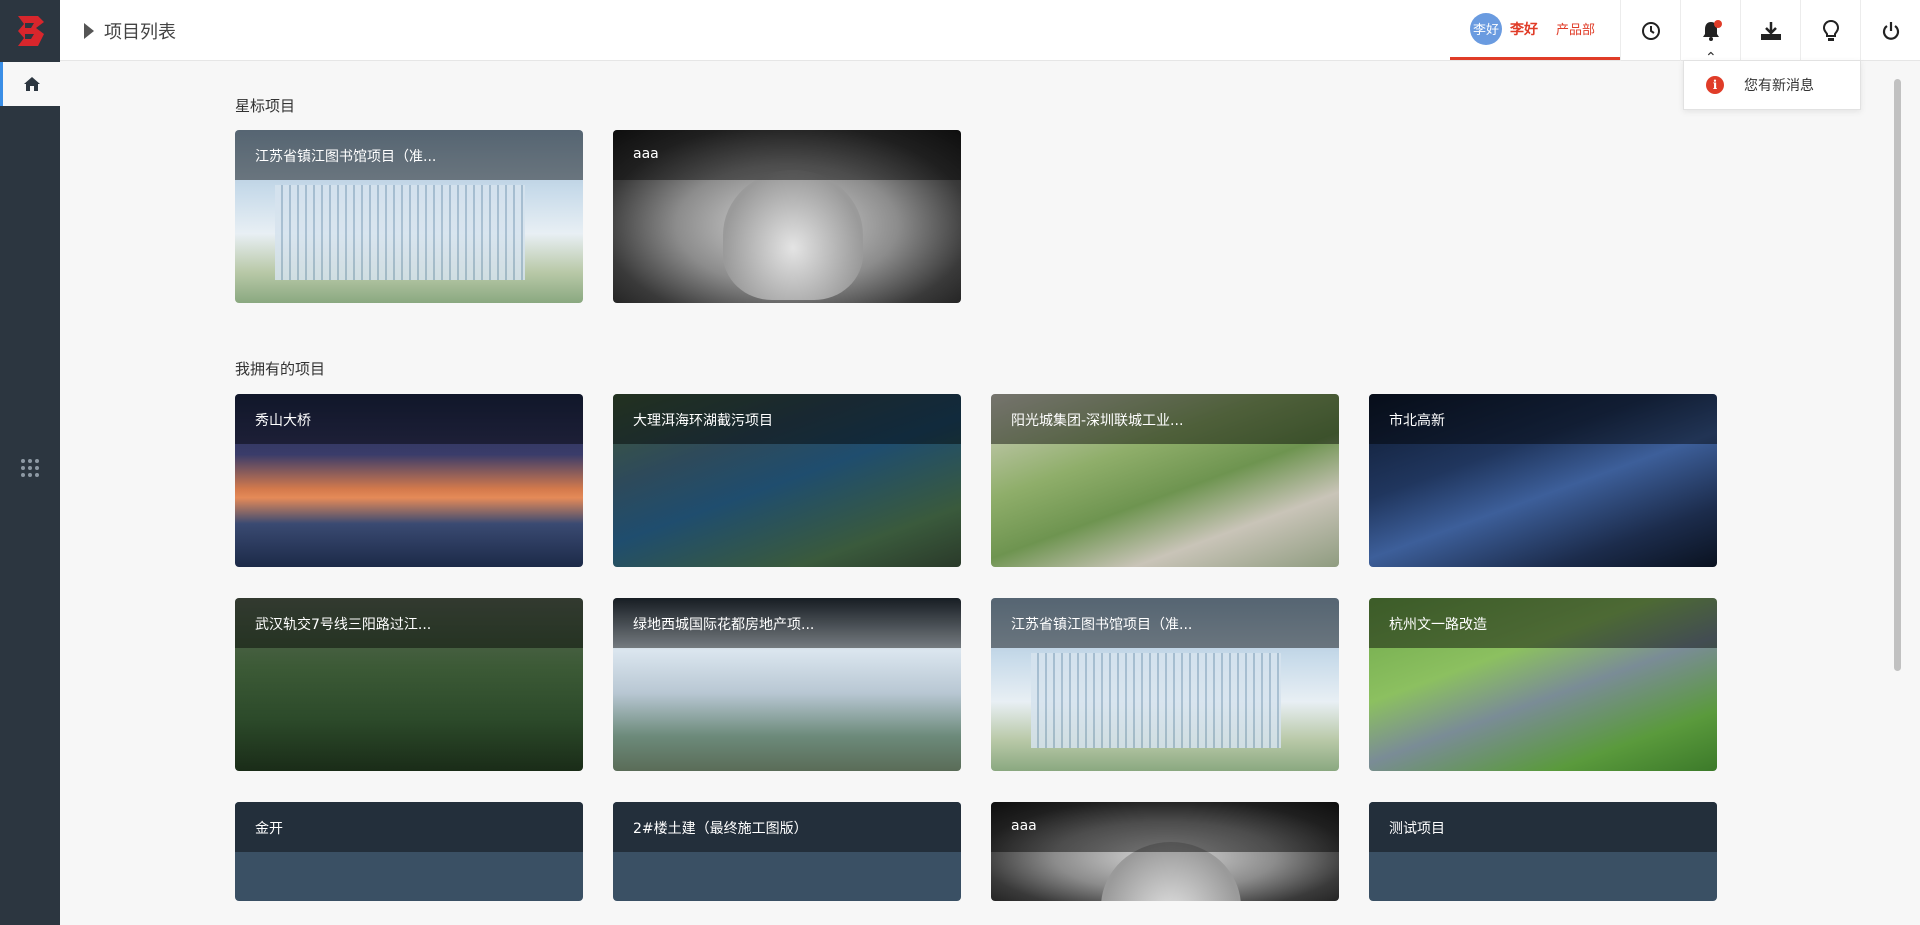  What do you see at coordinates (89, 31) in the screenshot?
I see `caret-right-icon` at bounding box center [89, 31].